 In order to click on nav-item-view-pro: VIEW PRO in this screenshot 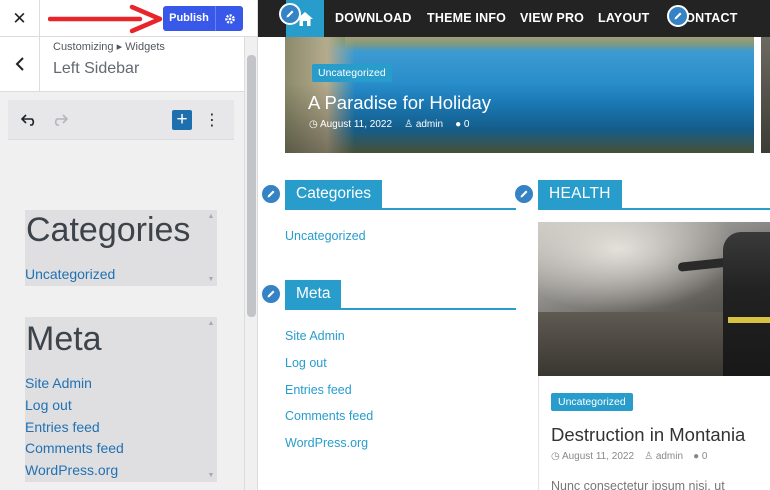, I will do `click(552, 18)`.